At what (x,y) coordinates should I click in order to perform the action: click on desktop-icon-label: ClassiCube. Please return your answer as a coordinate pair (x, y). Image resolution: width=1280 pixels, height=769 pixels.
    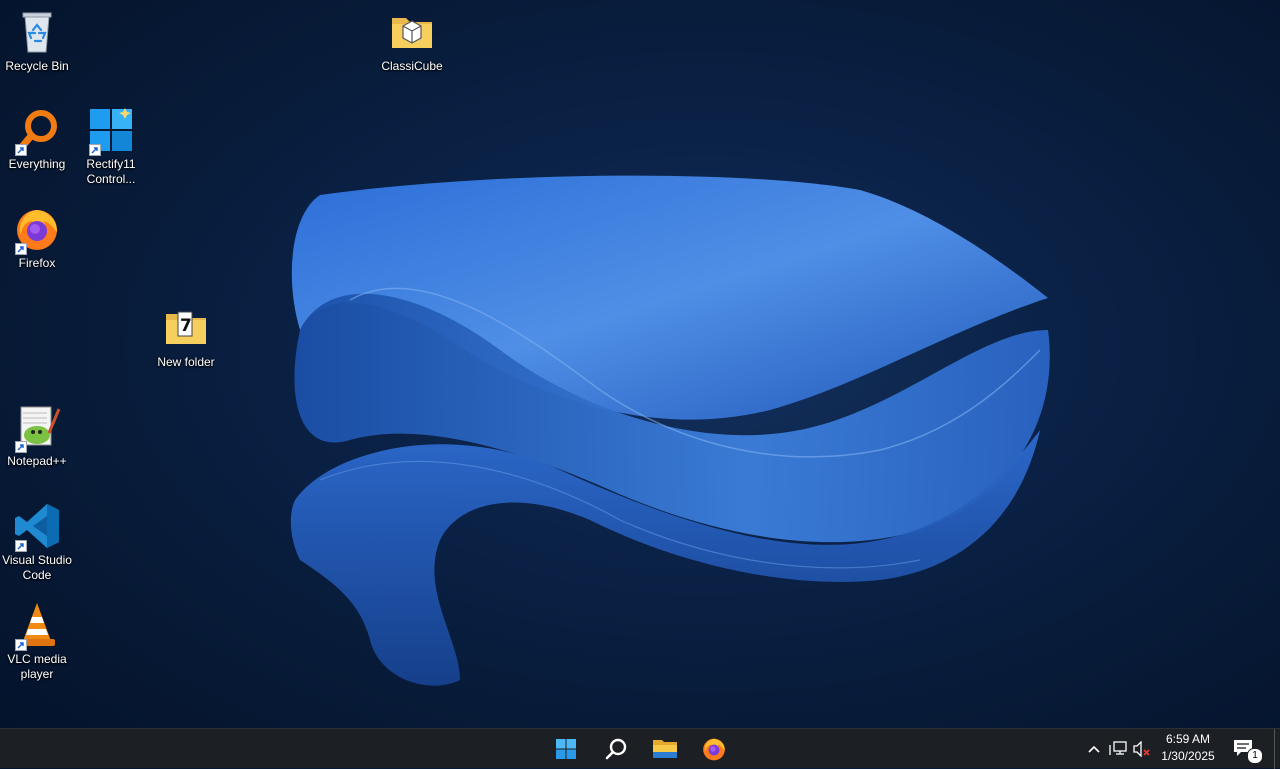
    Looking at the image, I should click on (412, 66).